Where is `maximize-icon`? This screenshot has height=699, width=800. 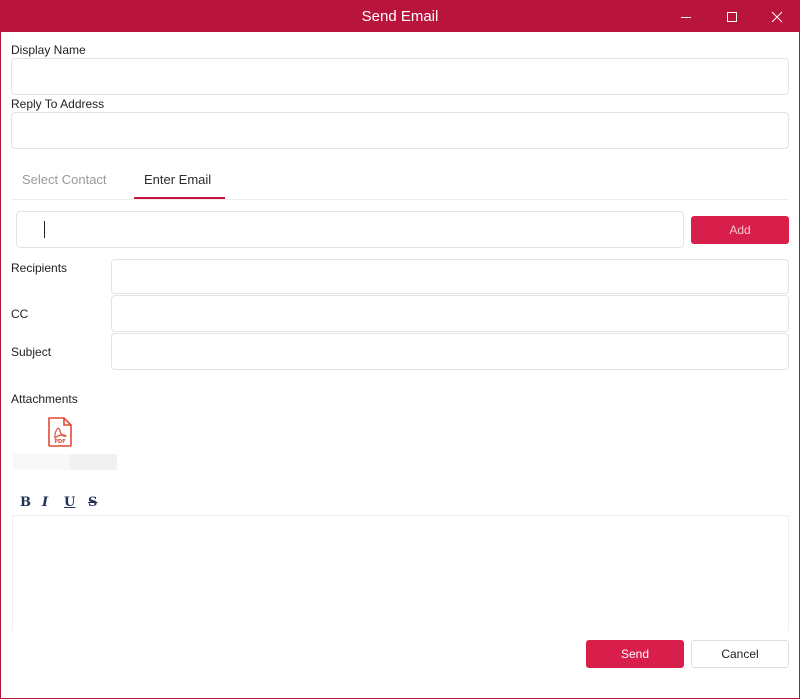
maximize-icon is located at coordinates (732, 16).